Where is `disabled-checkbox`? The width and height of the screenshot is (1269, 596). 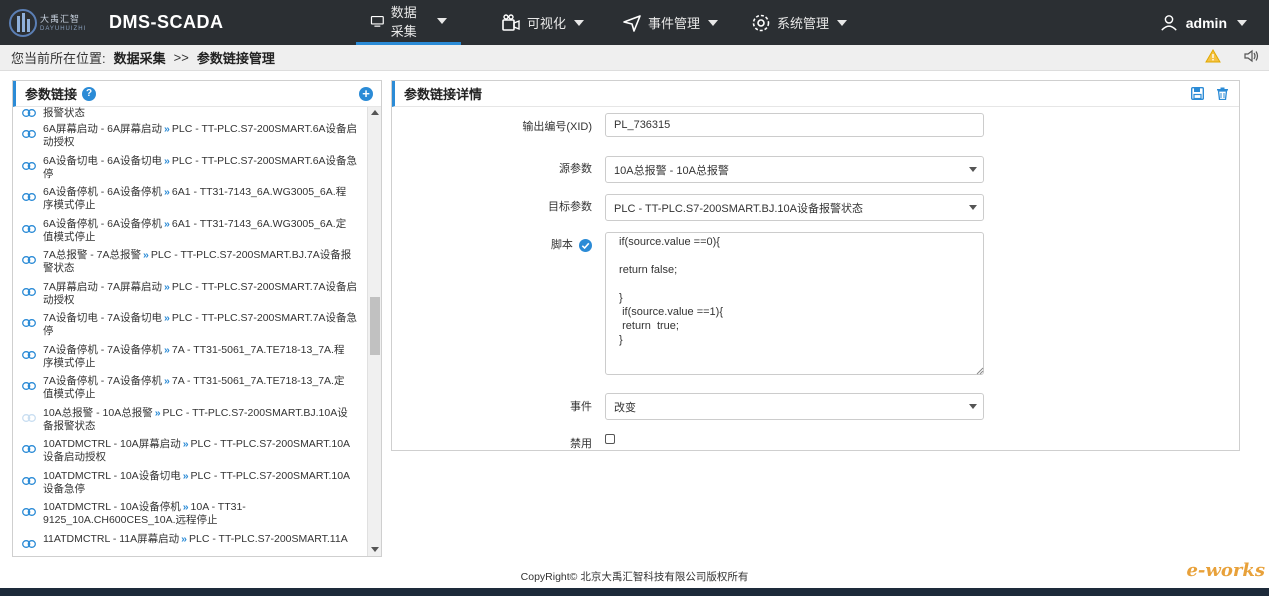 disabled-checkbox is located at coordinates (610, 439).